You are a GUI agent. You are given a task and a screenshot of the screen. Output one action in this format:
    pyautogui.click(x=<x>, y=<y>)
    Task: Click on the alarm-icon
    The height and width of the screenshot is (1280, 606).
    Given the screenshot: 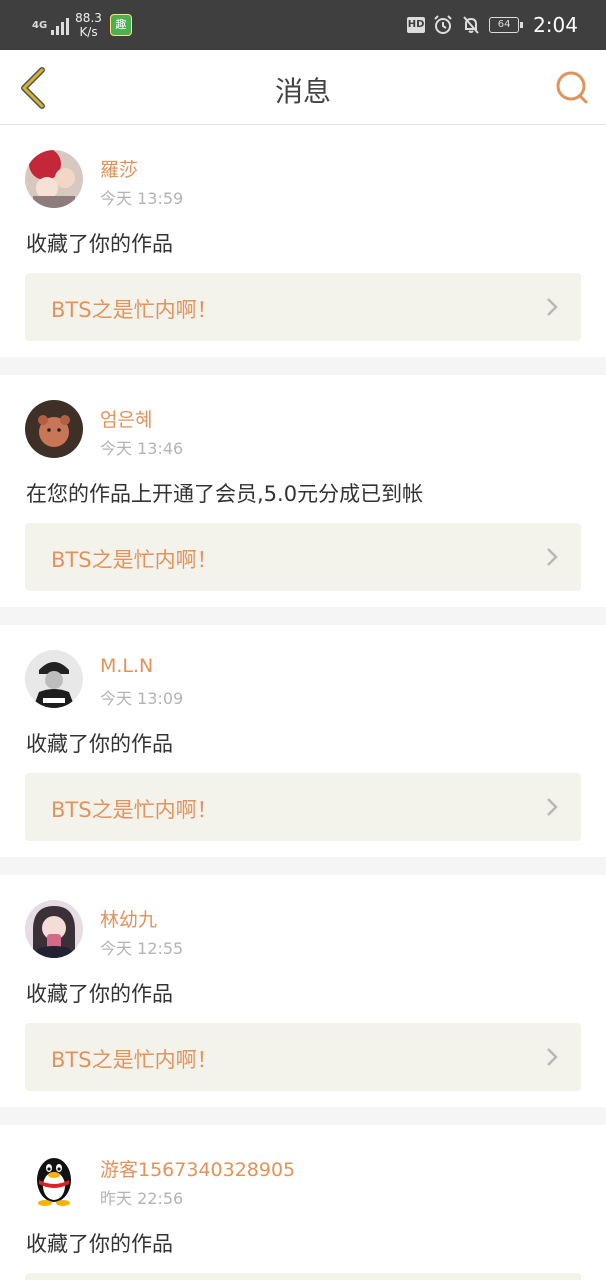 What is the action you would take?
    pyautogui.click(x=443, y=24)
    